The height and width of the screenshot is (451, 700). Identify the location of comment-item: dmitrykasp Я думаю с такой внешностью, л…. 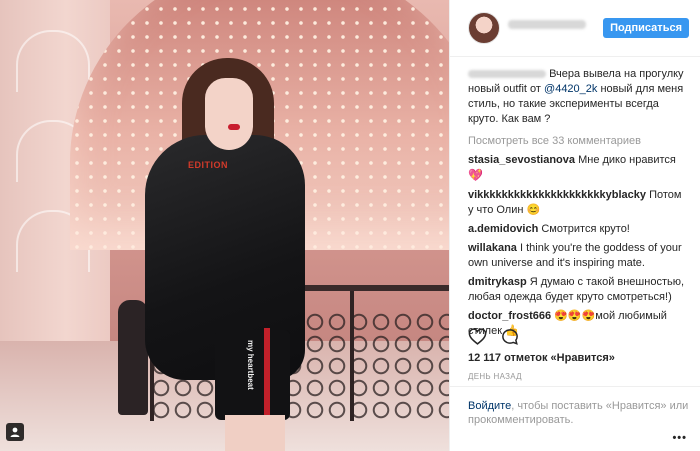
(578, 290).